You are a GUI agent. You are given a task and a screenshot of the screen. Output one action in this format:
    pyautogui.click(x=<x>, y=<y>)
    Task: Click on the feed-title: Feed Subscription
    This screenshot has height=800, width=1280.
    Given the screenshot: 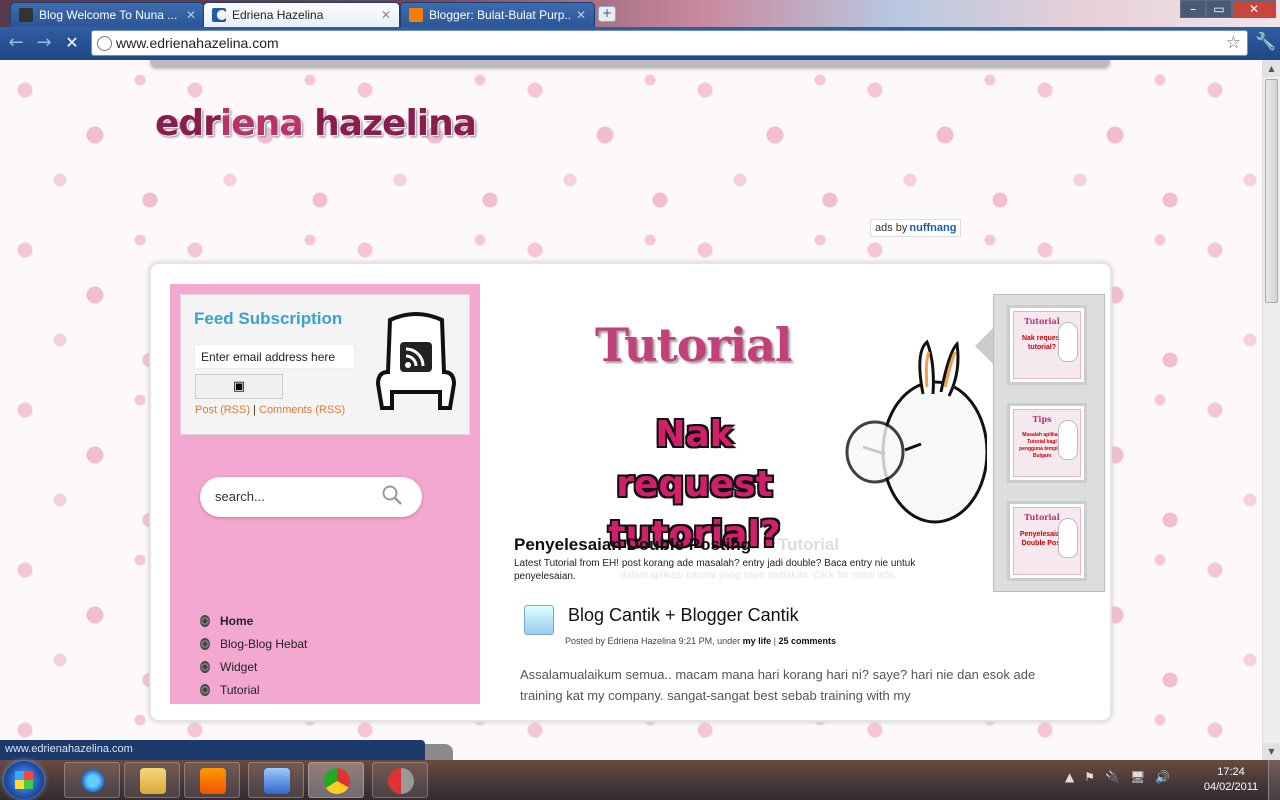 What is the action you would take?
    pyautogui.click(x=268, y=318)
    